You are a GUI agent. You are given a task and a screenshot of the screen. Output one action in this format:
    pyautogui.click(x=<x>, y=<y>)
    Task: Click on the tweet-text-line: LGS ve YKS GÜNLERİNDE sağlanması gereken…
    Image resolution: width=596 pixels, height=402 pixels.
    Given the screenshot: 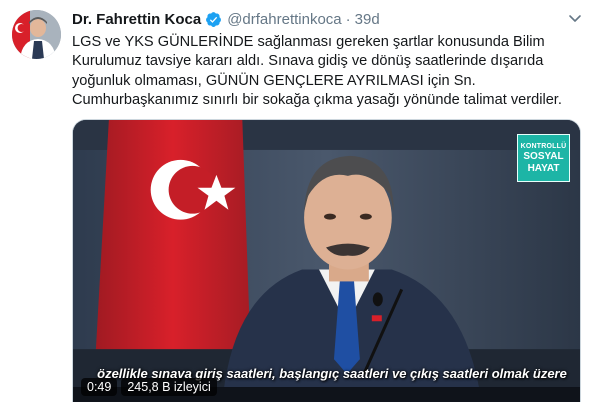 What is the action you would take?
    pyautogui.click(x=308, y=42)
    